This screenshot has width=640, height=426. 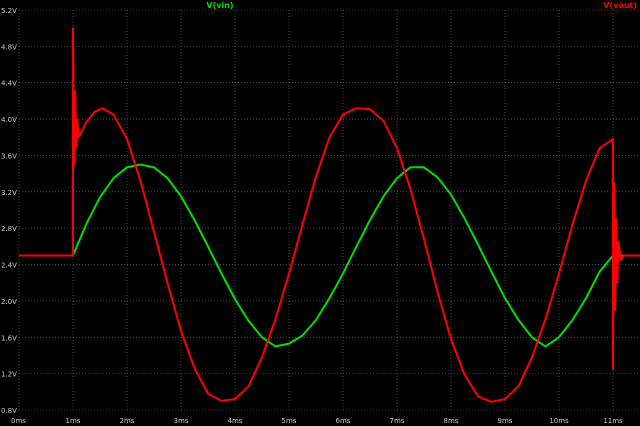 I want to click on y-tick-label: 3.2V, so click(x=9, y=193).